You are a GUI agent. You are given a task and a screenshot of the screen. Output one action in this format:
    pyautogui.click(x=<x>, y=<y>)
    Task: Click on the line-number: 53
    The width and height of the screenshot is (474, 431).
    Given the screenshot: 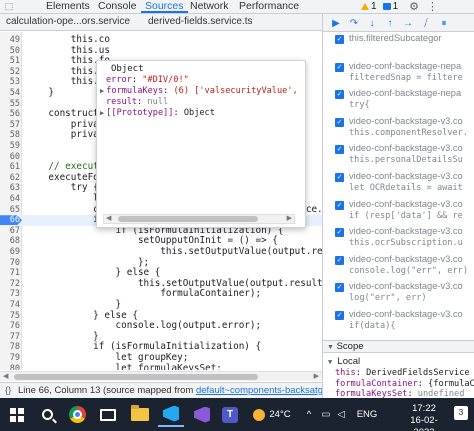 What is the action you would take?
    pyautogui.click(x=10, y=82)
    